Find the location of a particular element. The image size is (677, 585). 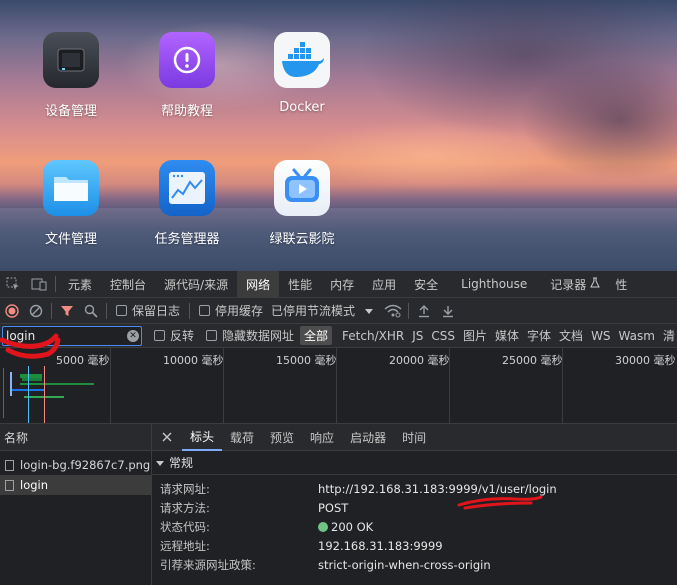

tab-memory: 内存 is located at coordinates (342, 284).